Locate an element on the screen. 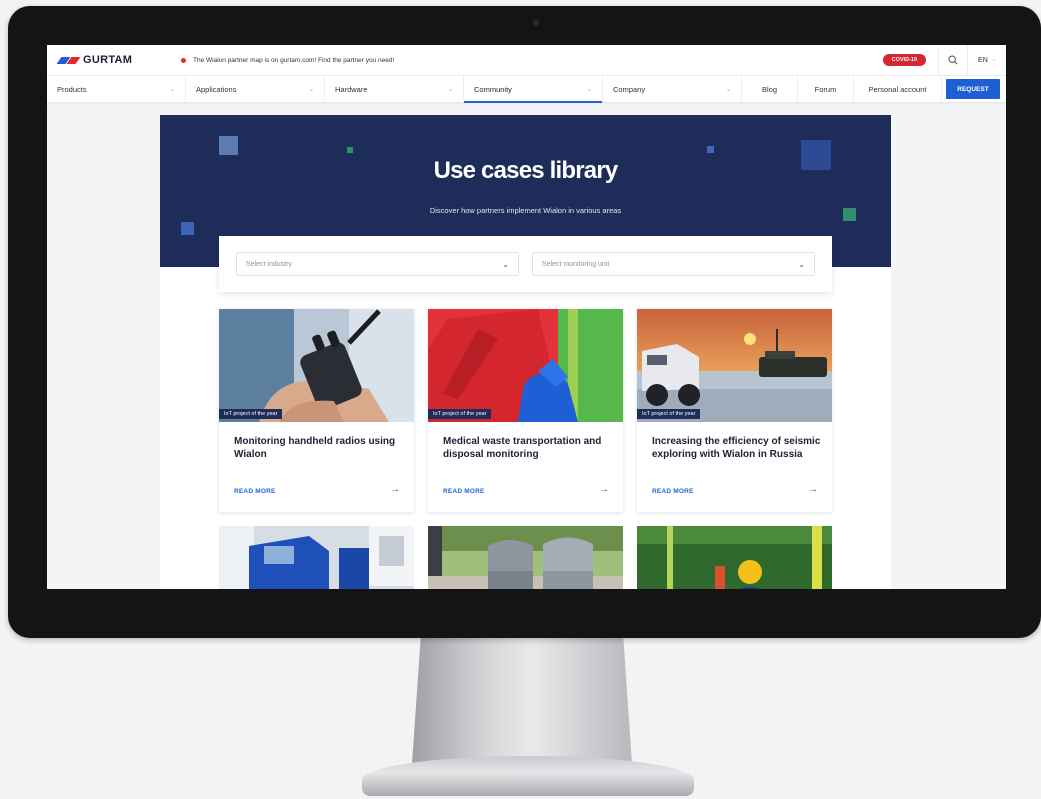  search-button is located at coordinates (953, 60).